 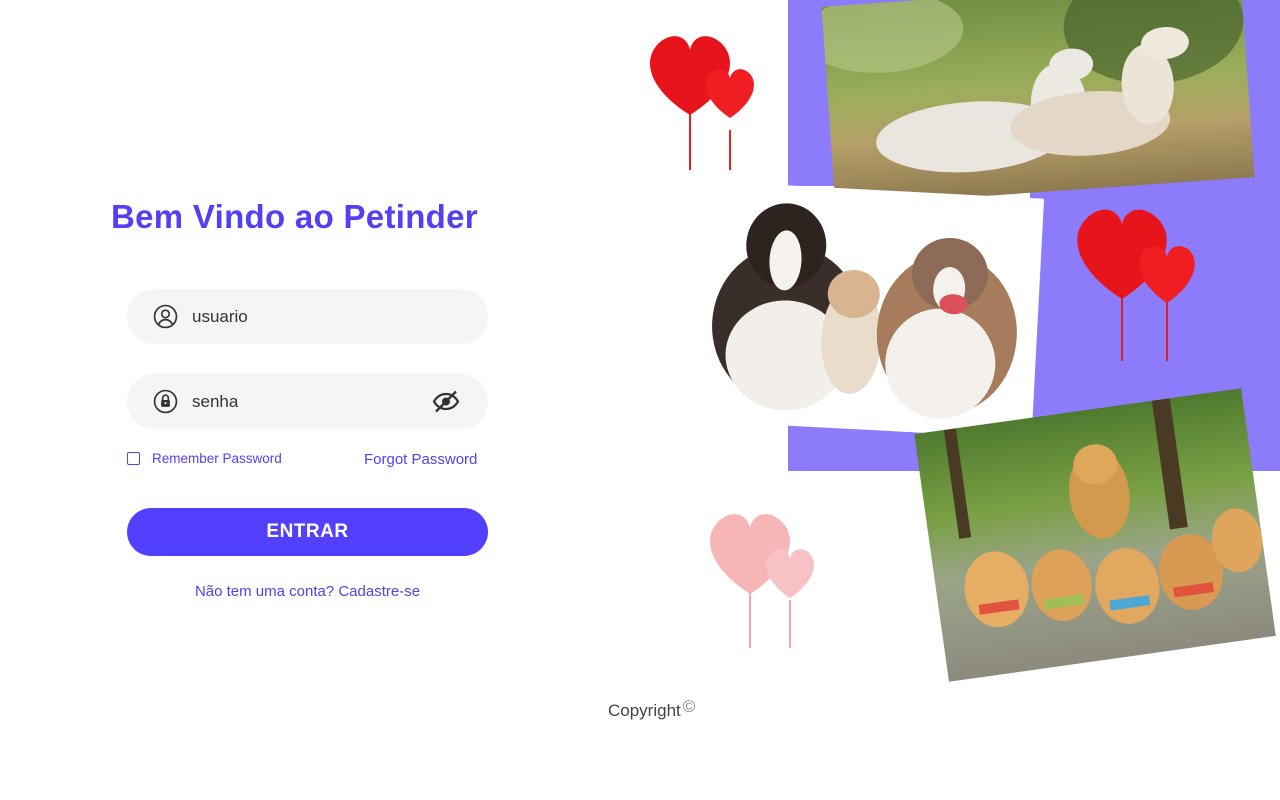 I want to click on remember-password-checkbox: Remember Password, so click(x=204, y=458).